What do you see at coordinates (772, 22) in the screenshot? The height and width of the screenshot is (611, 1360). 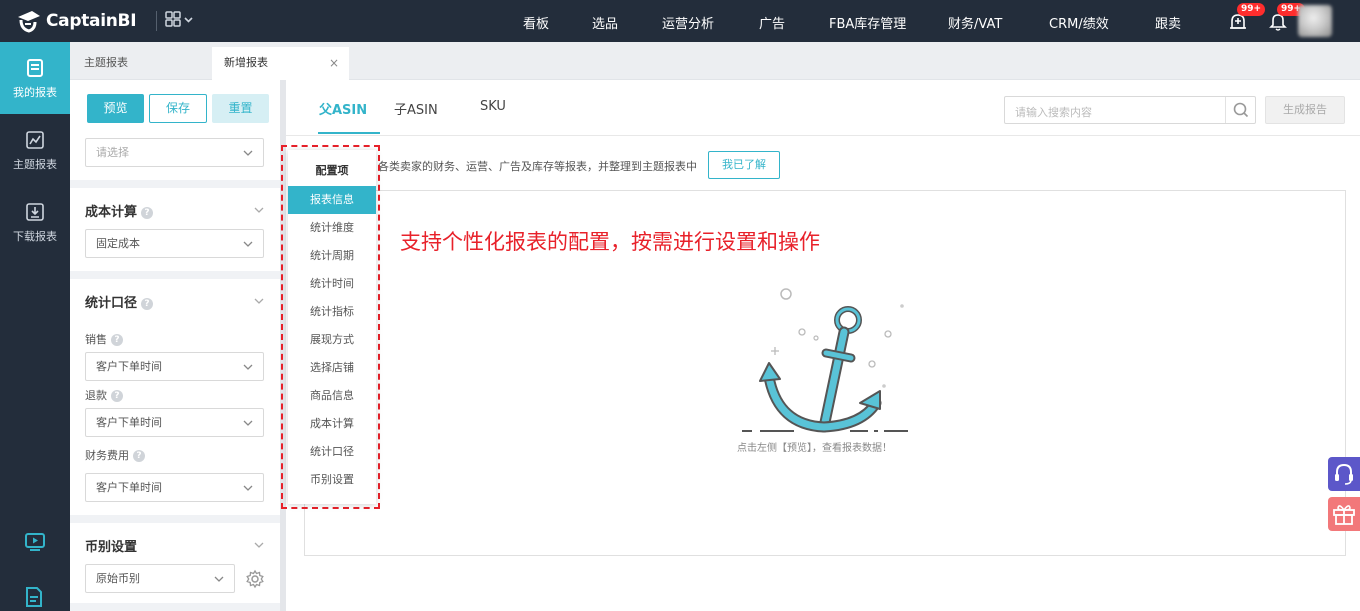 I see `nav-ads: 广告` at bounding box center [772, 22].